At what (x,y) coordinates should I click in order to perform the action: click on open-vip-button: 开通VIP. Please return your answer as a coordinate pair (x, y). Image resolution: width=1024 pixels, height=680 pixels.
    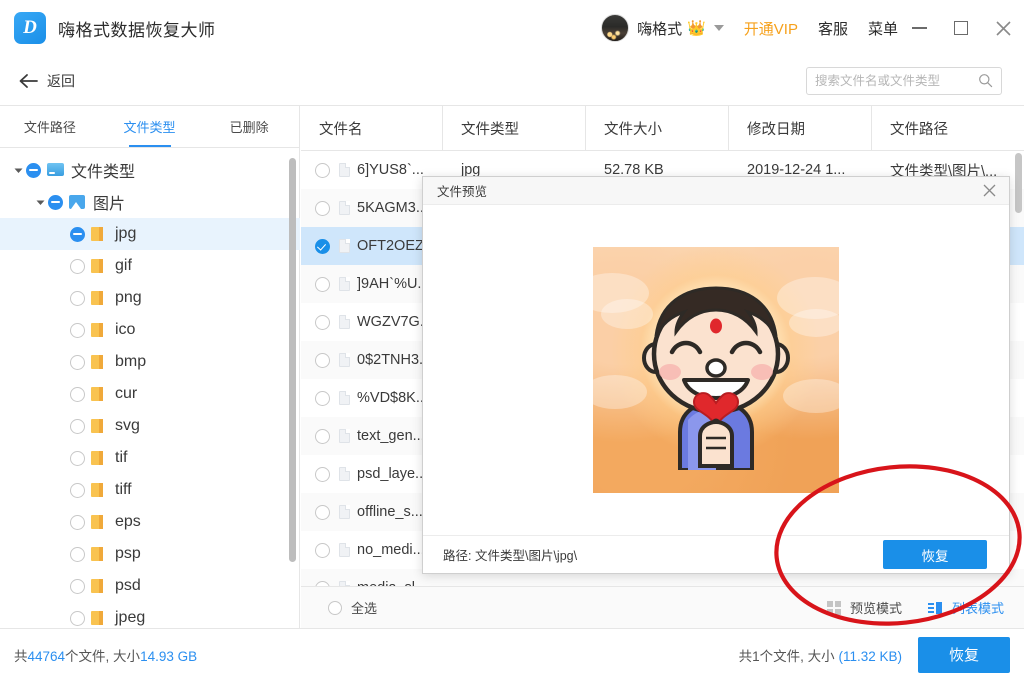
    Looking at the image, I should click on (771, 28).